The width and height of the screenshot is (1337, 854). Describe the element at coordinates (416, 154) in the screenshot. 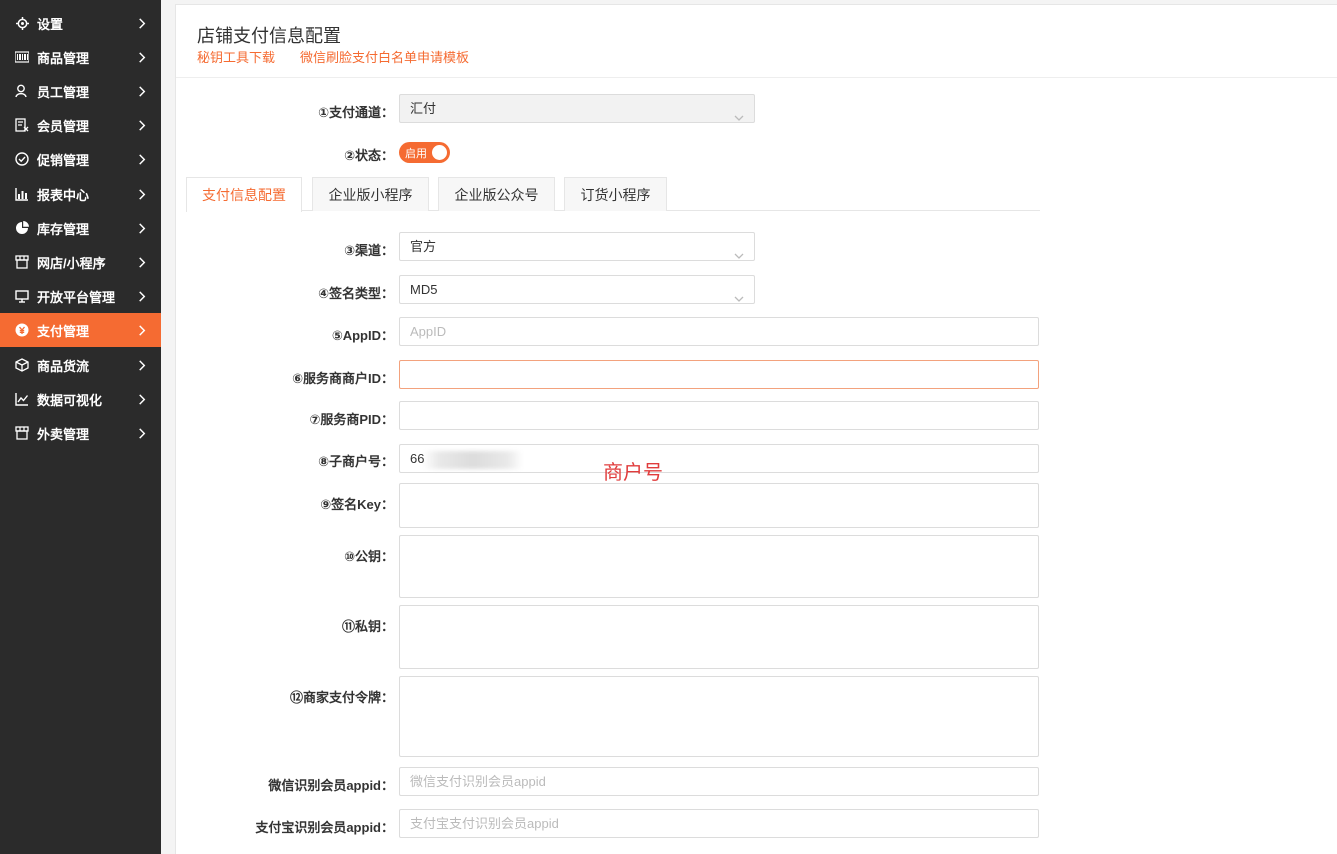

I see `status-toggle-text: 启用` at that location.